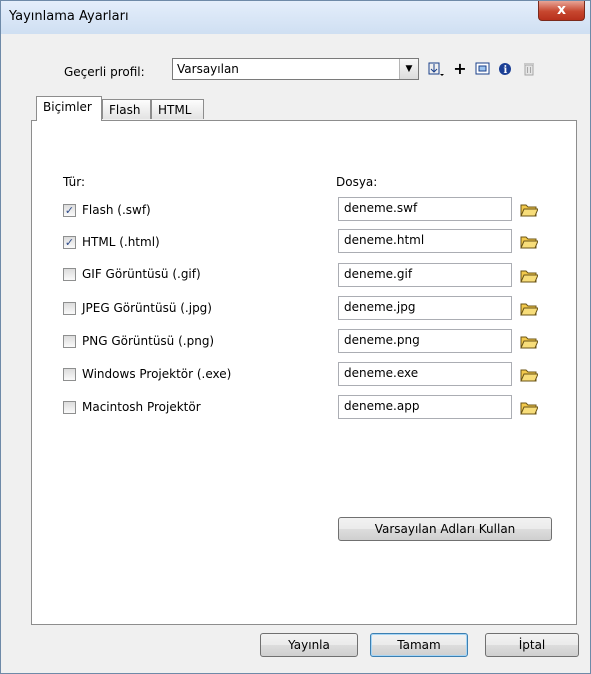  Describe the element at coordinates (148, 341) in the screenshot. I see `format-label-png: PNG Görüntüsü (.png)` at that location.